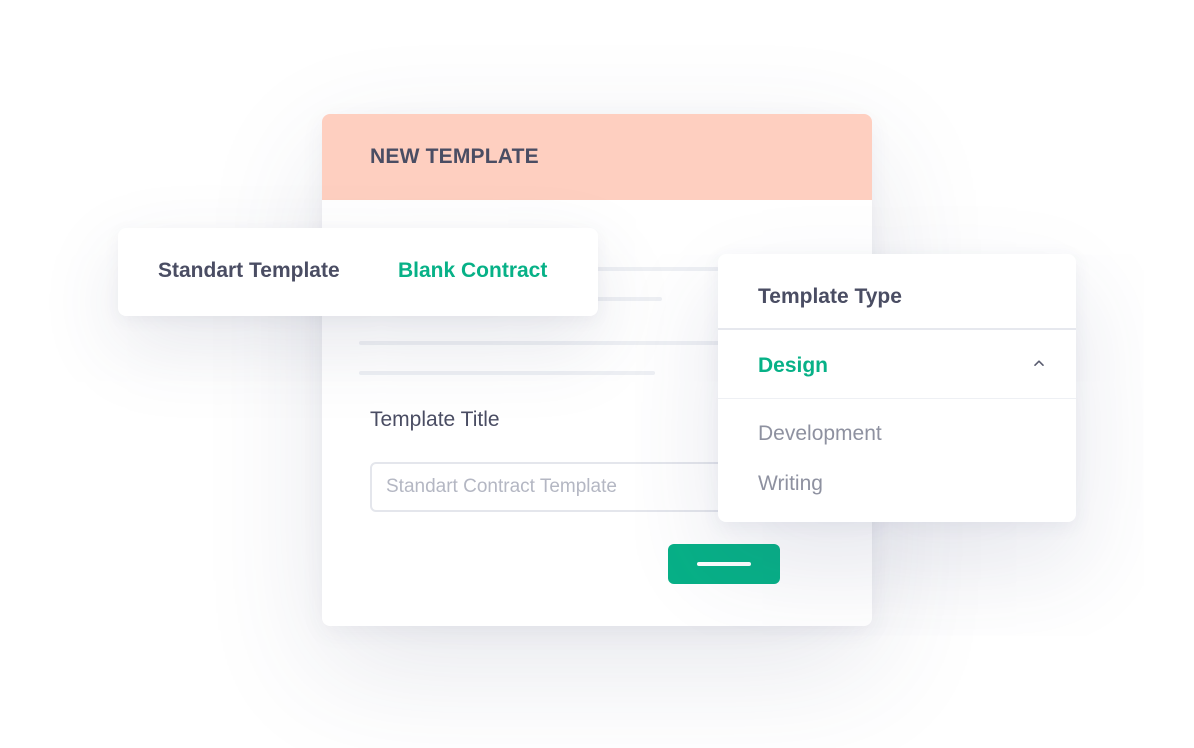 The image size is (1194, 748). What do you see at coordinates (1039, 363) in the screenshot?
I see `chevron-up-icon` at bounding box center [1039, 363].